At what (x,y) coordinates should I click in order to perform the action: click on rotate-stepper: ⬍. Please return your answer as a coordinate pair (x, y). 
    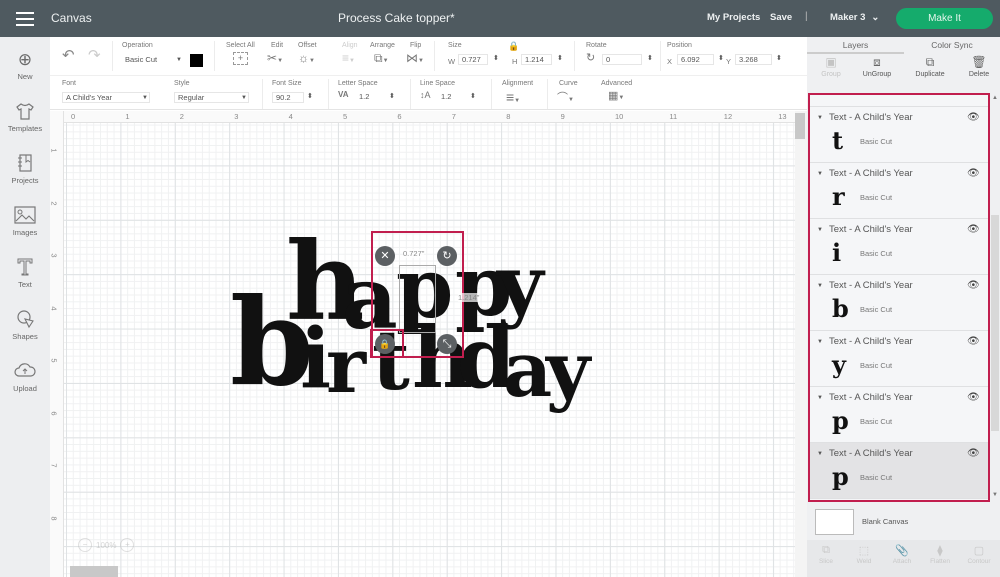
    Looking at the image, I should click on (650, 58).